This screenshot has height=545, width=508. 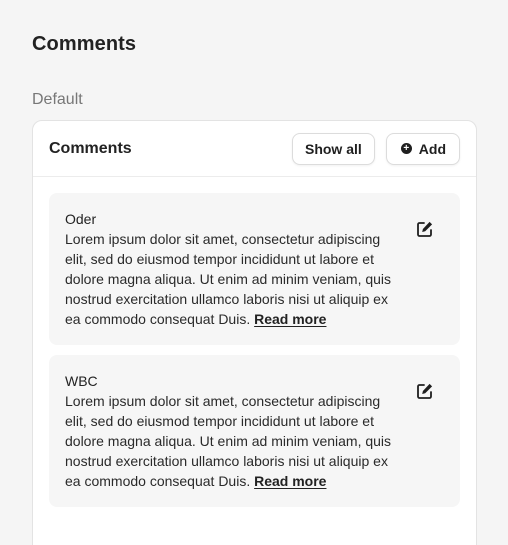 I want to click on section-label: Default, so click(x=57, y=99).